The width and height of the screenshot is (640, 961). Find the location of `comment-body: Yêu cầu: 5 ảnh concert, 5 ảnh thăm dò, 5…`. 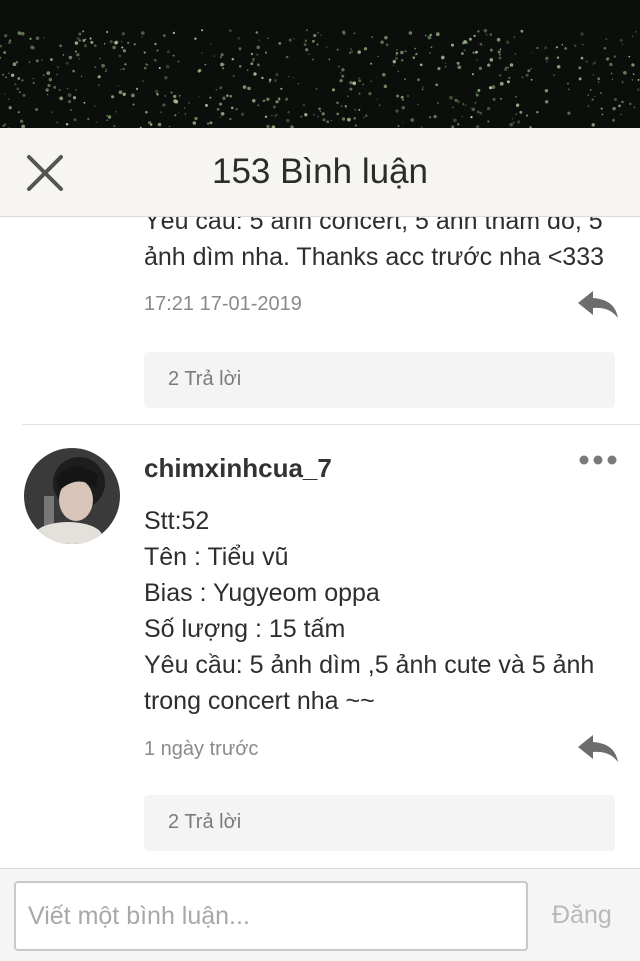

comment-body: Yêu cầu: 5 ảnh concert, 5 ảnh thăm dò, 5… is located at coordinates (374, 244).